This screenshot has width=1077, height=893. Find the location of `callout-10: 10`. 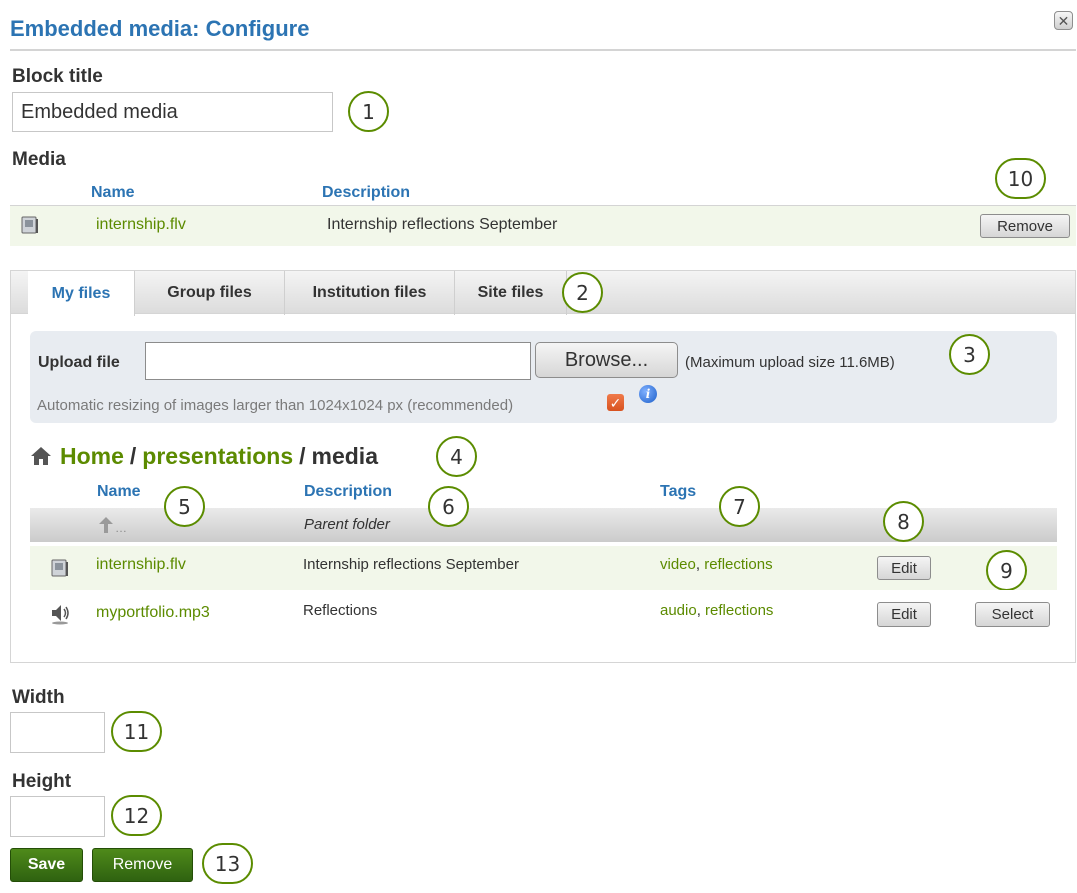

callout-10: 10 is located at coordinates (1020, 178).